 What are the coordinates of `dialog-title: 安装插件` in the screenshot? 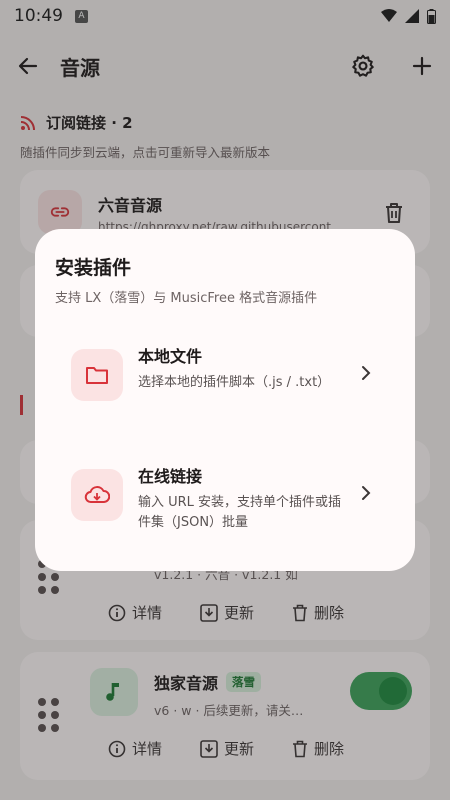 It's located at (93, 268).